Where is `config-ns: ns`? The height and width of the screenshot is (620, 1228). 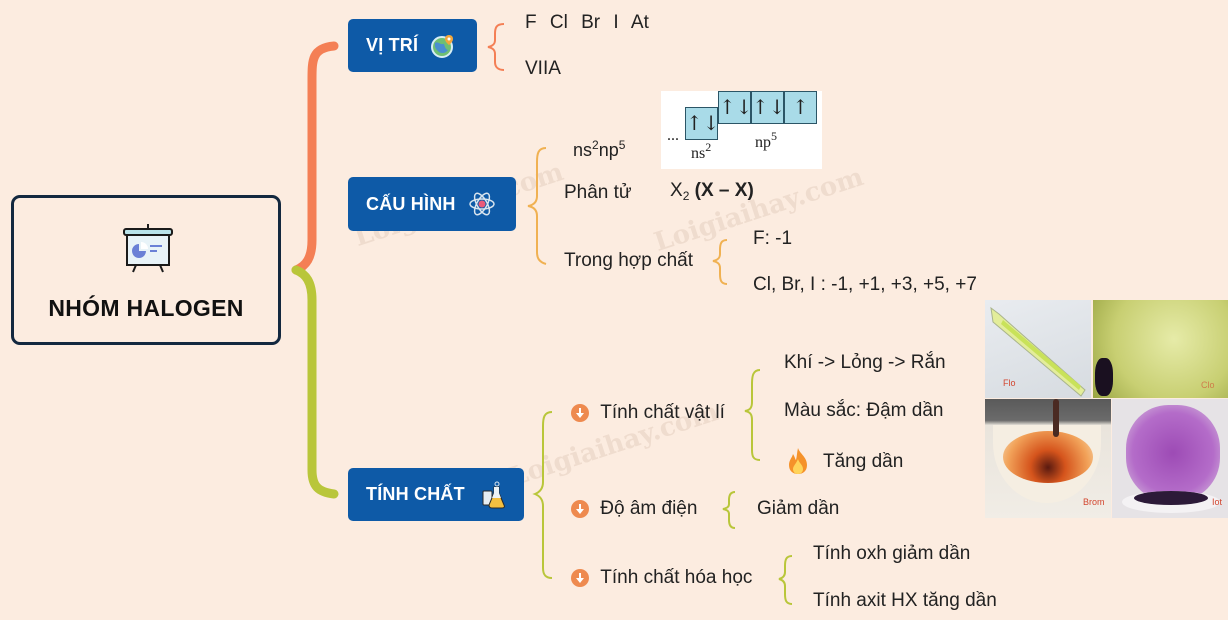 config-ns: ns is located at coordinates (583, 150).